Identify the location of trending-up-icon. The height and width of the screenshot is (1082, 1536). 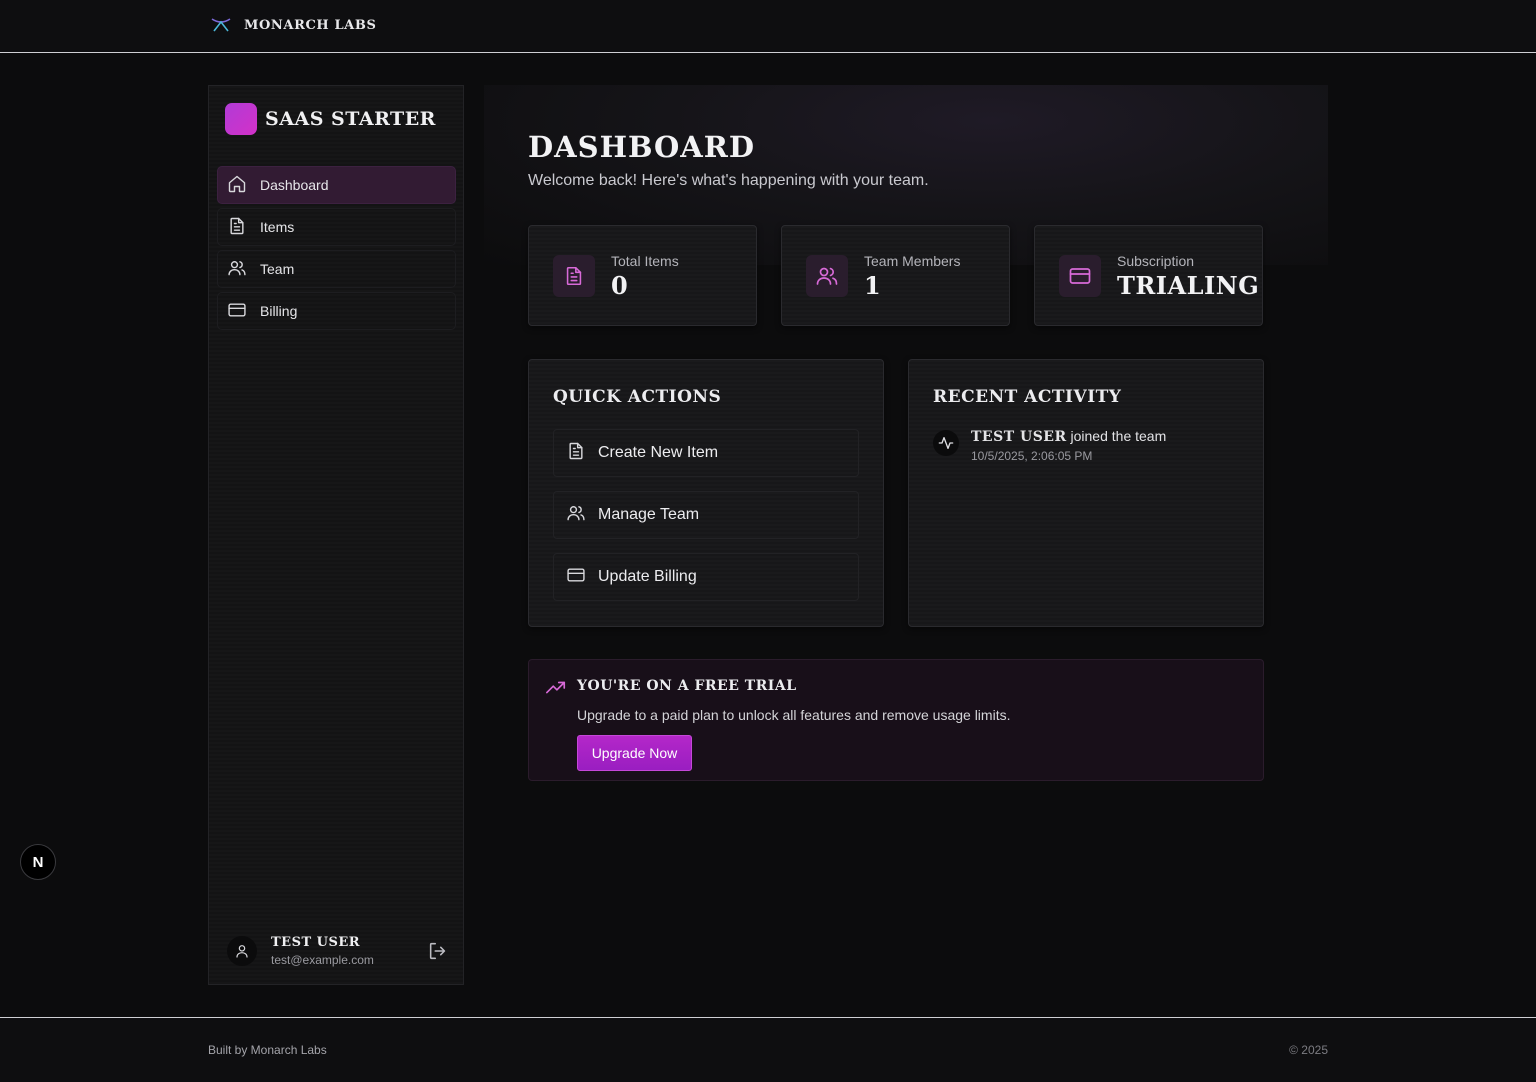
(556, 688).